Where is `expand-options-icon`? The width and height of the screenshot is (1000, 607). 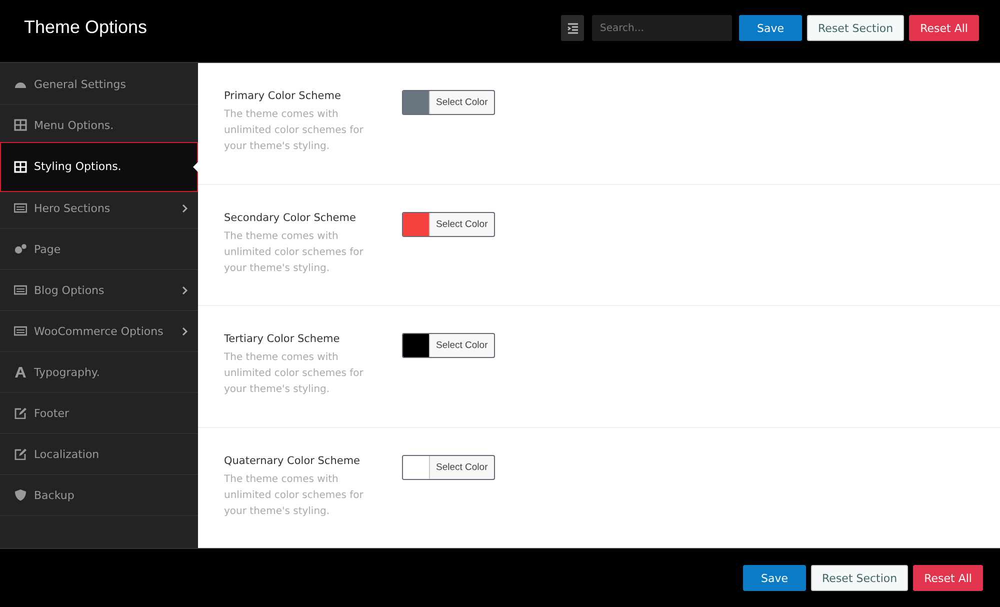
expand-options-icon is located at coordinates (572, 28).